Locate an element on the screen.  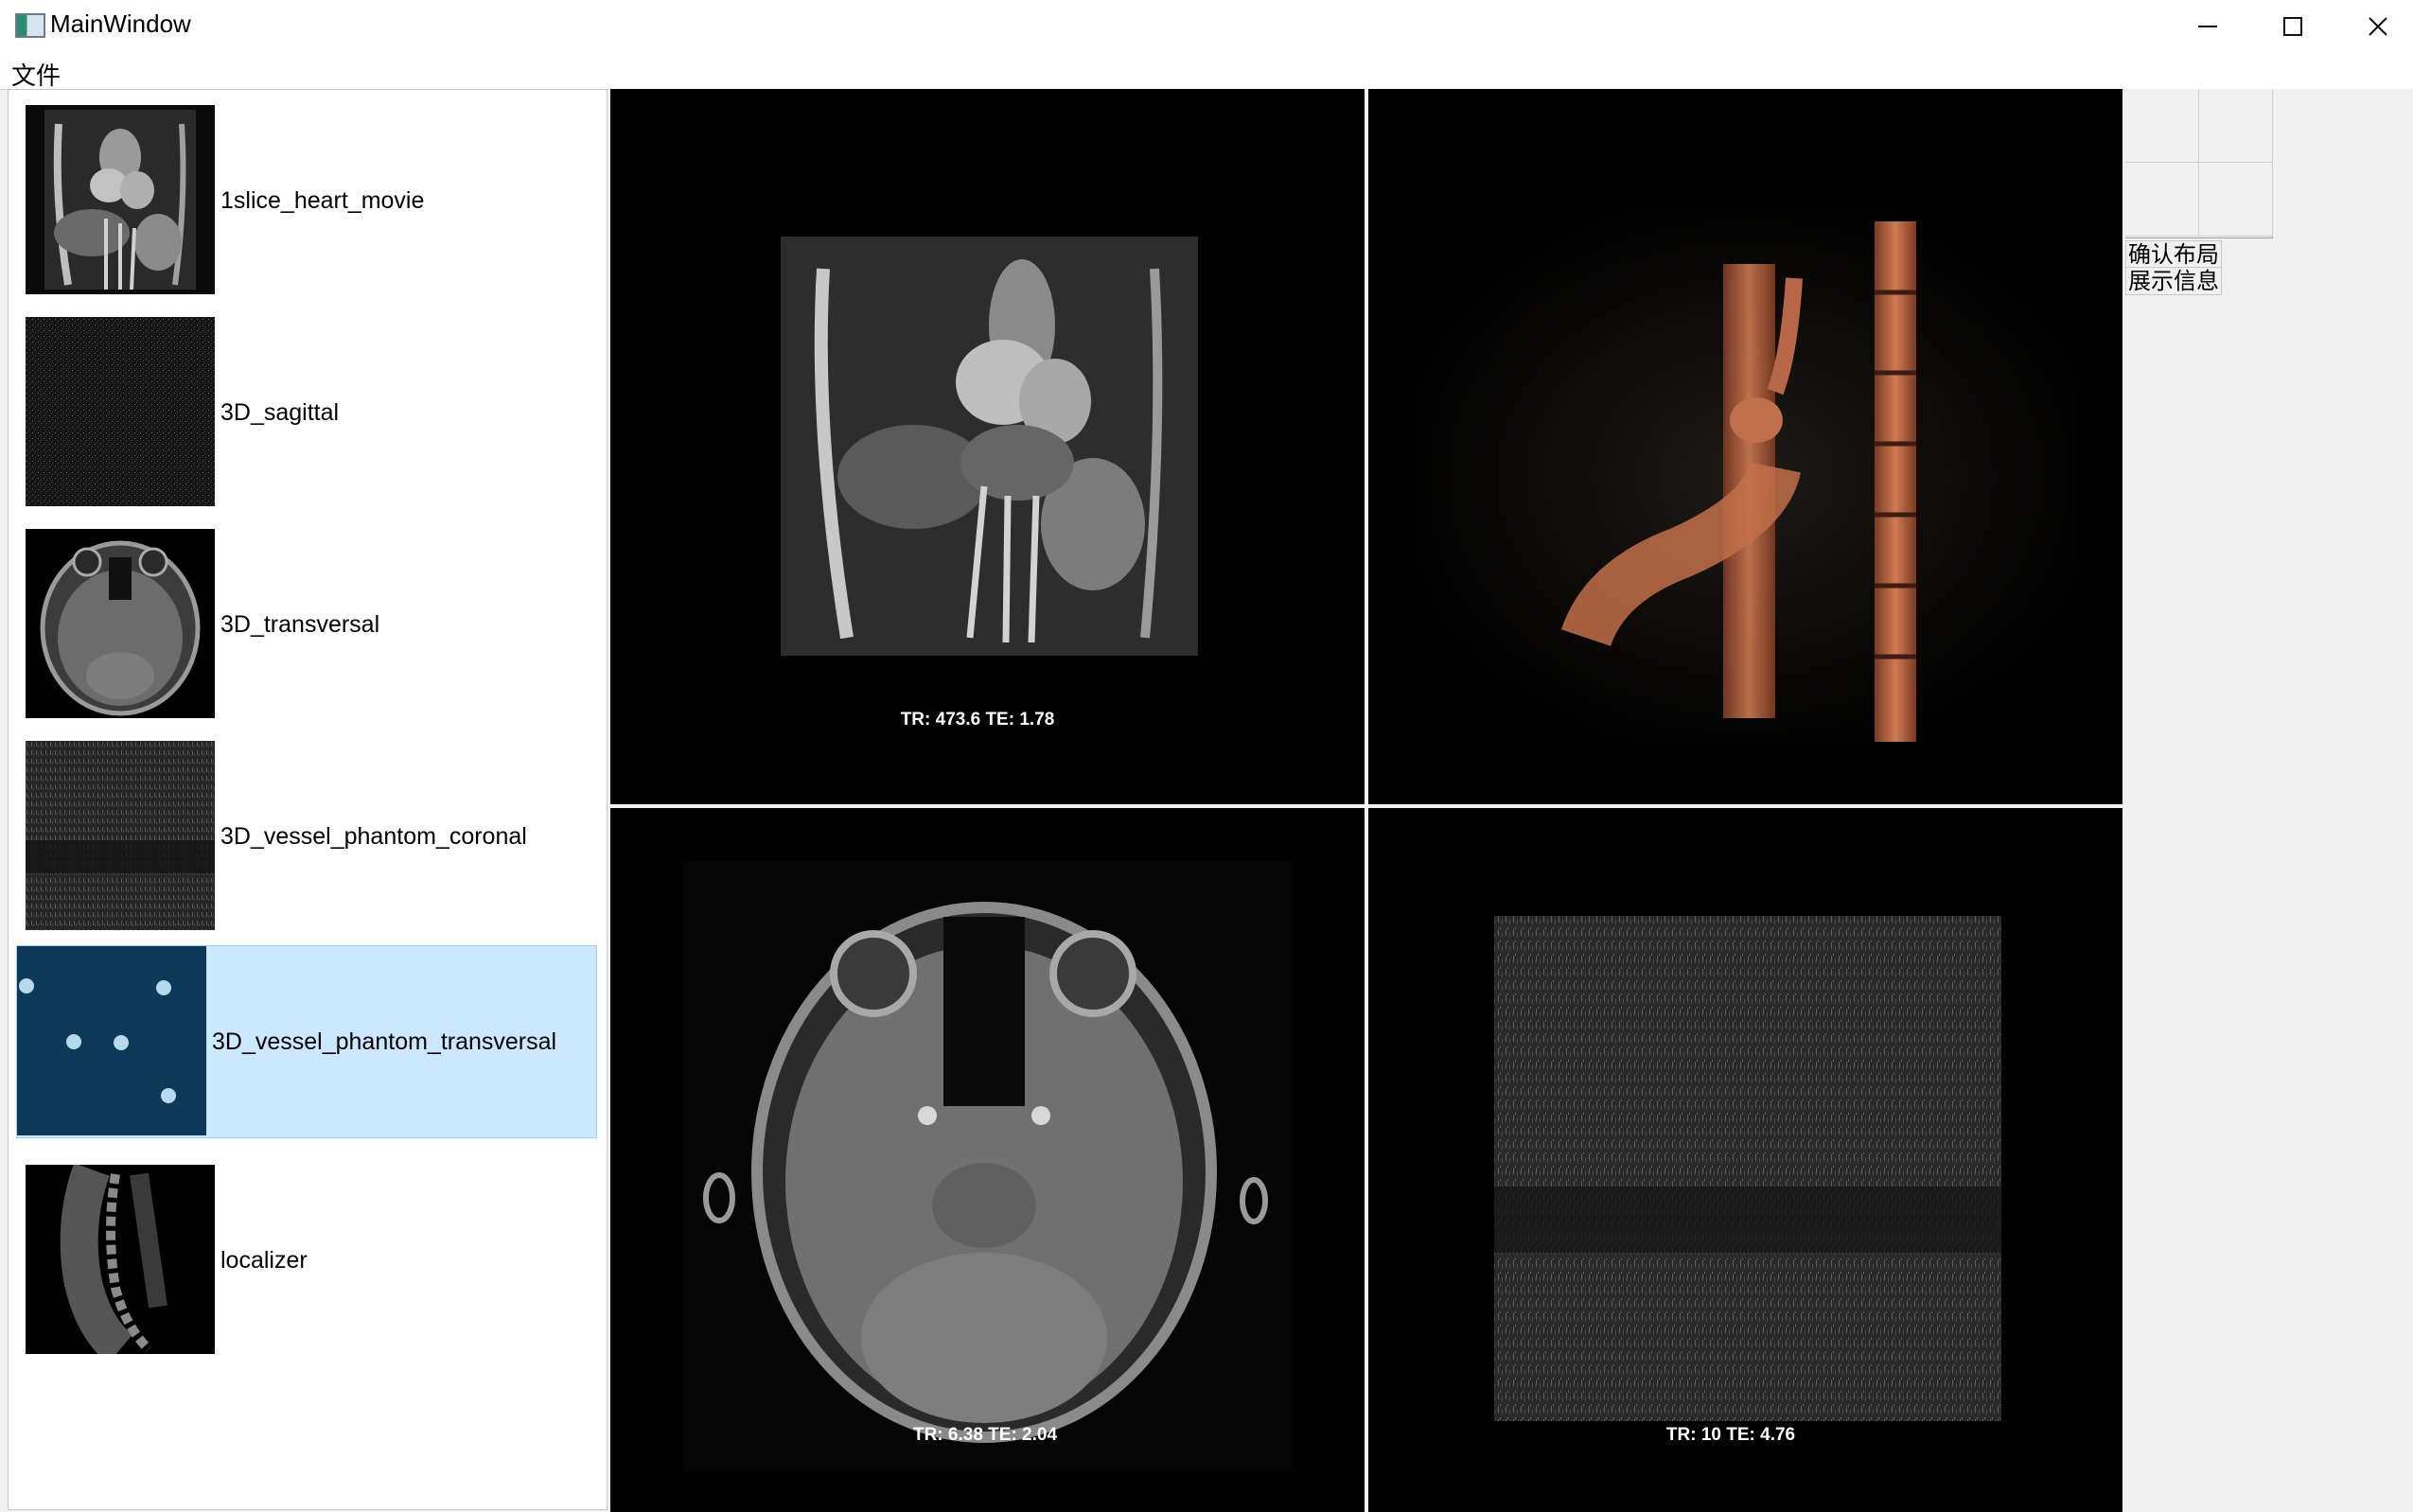
vessel-phantom-3d-render is located at coordinates (1747, 477).